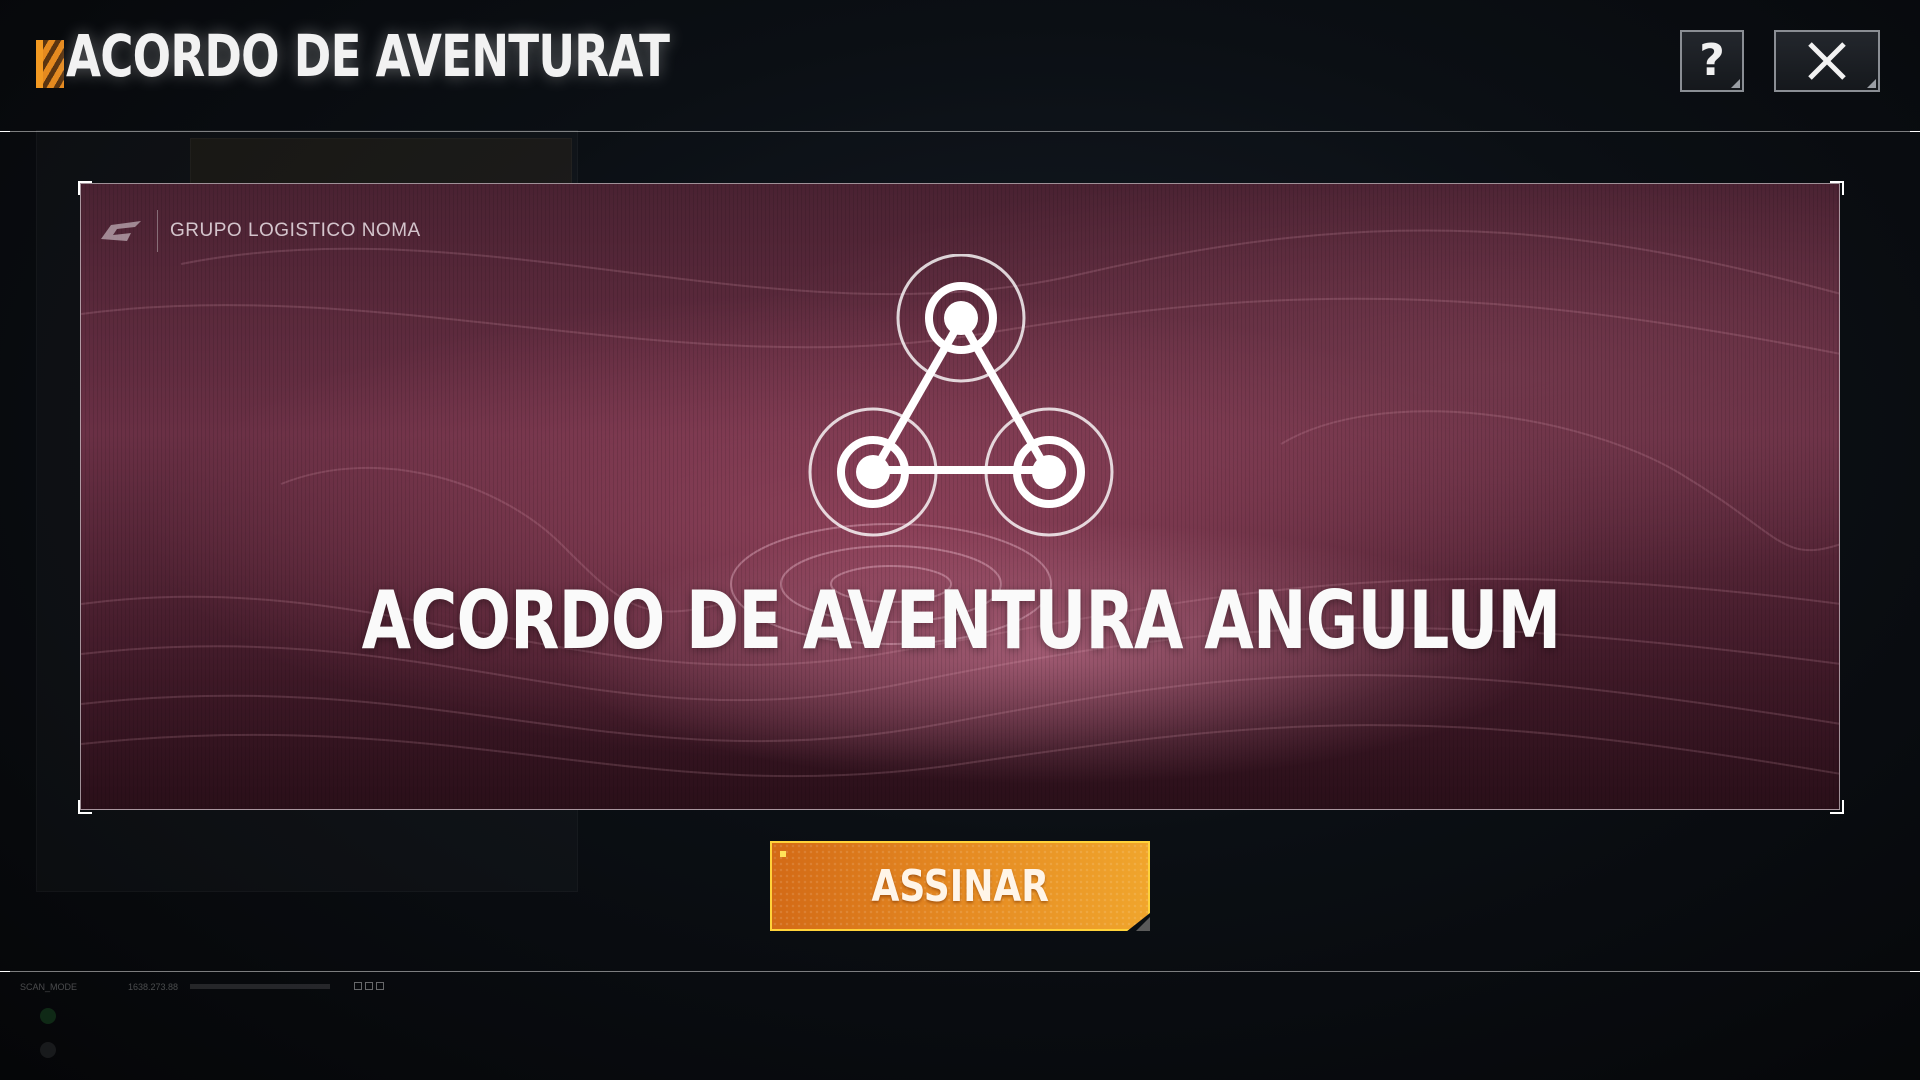 The height and width of the screenshot is (1080, 1920). Describe the element at coordinates (368, 56) in the screenshot. I see `page-title: ACORDO DE AVENTURAT` at that location.